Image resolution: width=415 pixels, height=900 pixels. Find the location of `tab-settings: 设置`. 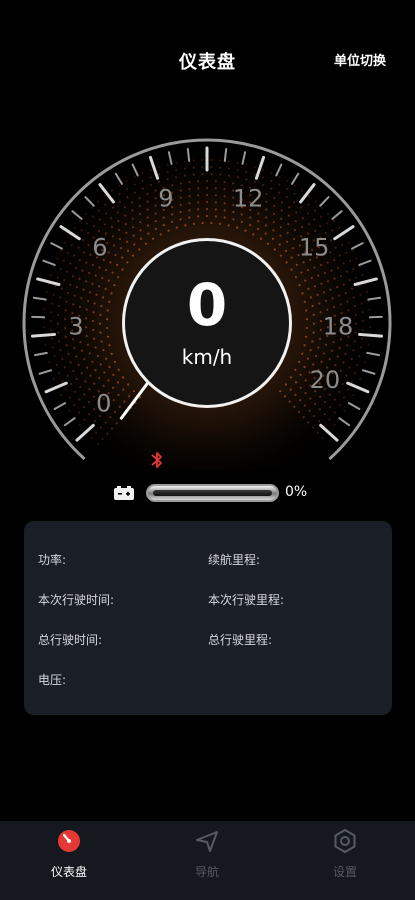

tab-settings: 设置 is located at coordinates (345, 860).